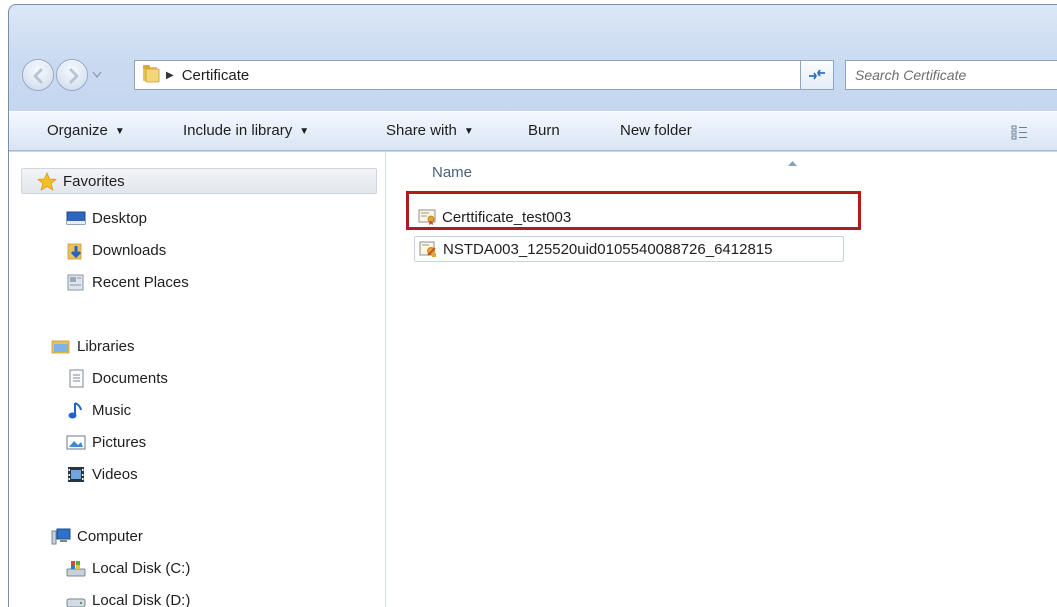 The width and height of the screenshot is (1057, 607). I want to click on pictures-icon, so click(76, 442).